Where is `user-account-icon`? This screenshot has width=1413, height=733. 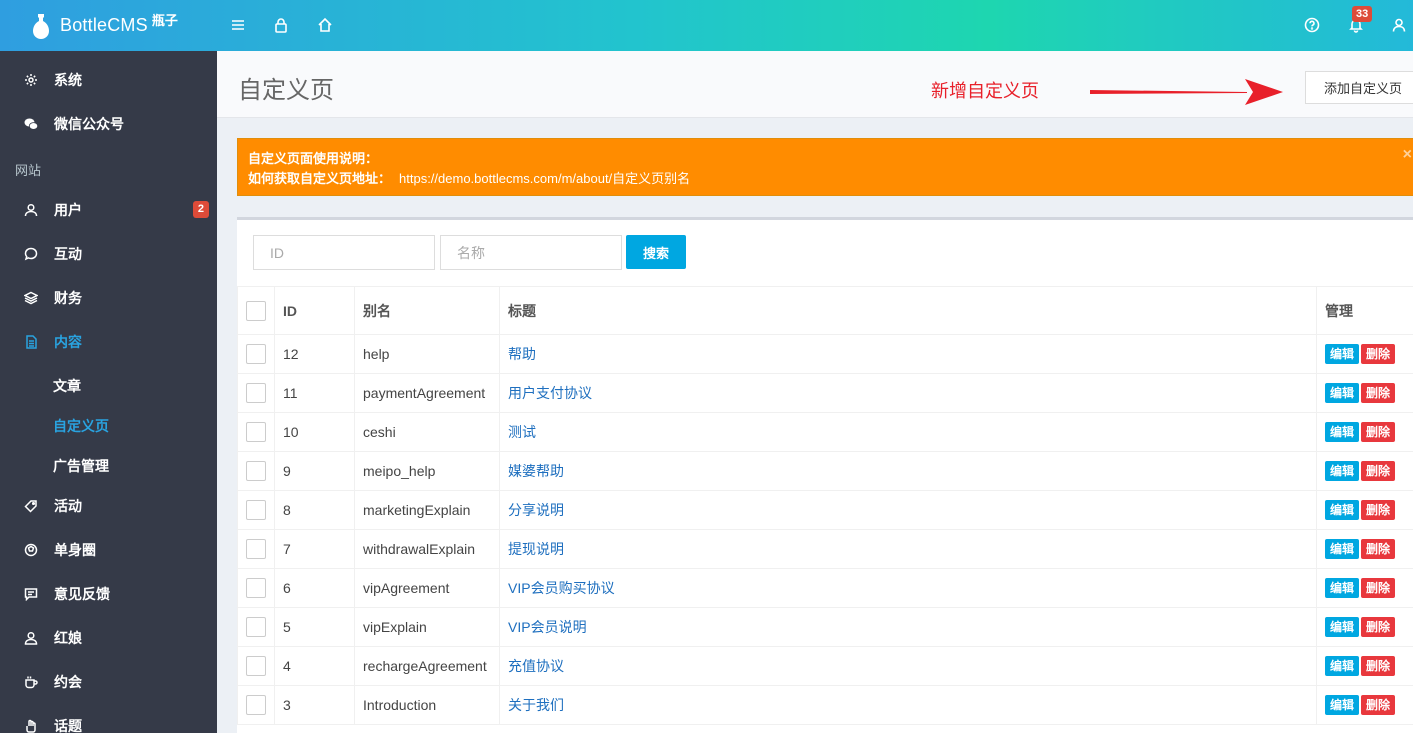 user-account-icon is located at coordinates (1399, 25).